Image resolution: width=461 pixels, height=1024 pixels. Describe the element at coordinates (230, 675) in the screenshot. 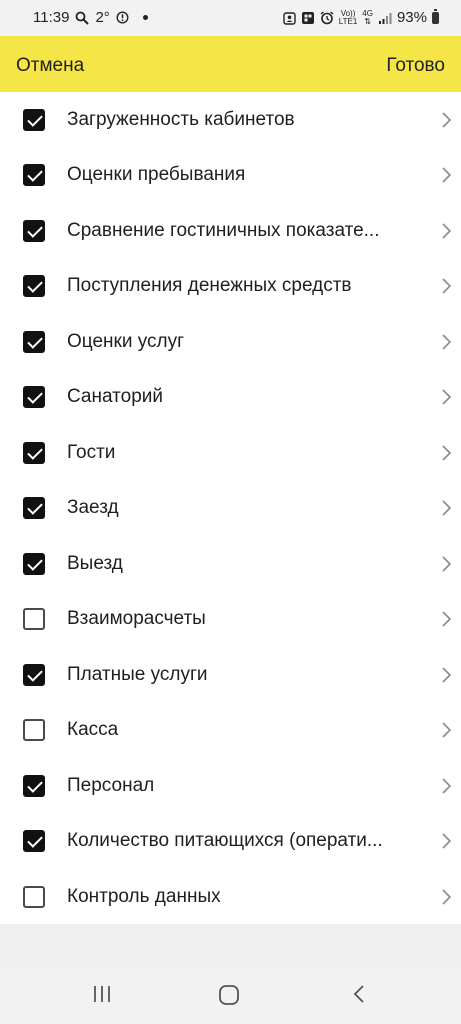

I see `list-item: Платные услуги` at that location.